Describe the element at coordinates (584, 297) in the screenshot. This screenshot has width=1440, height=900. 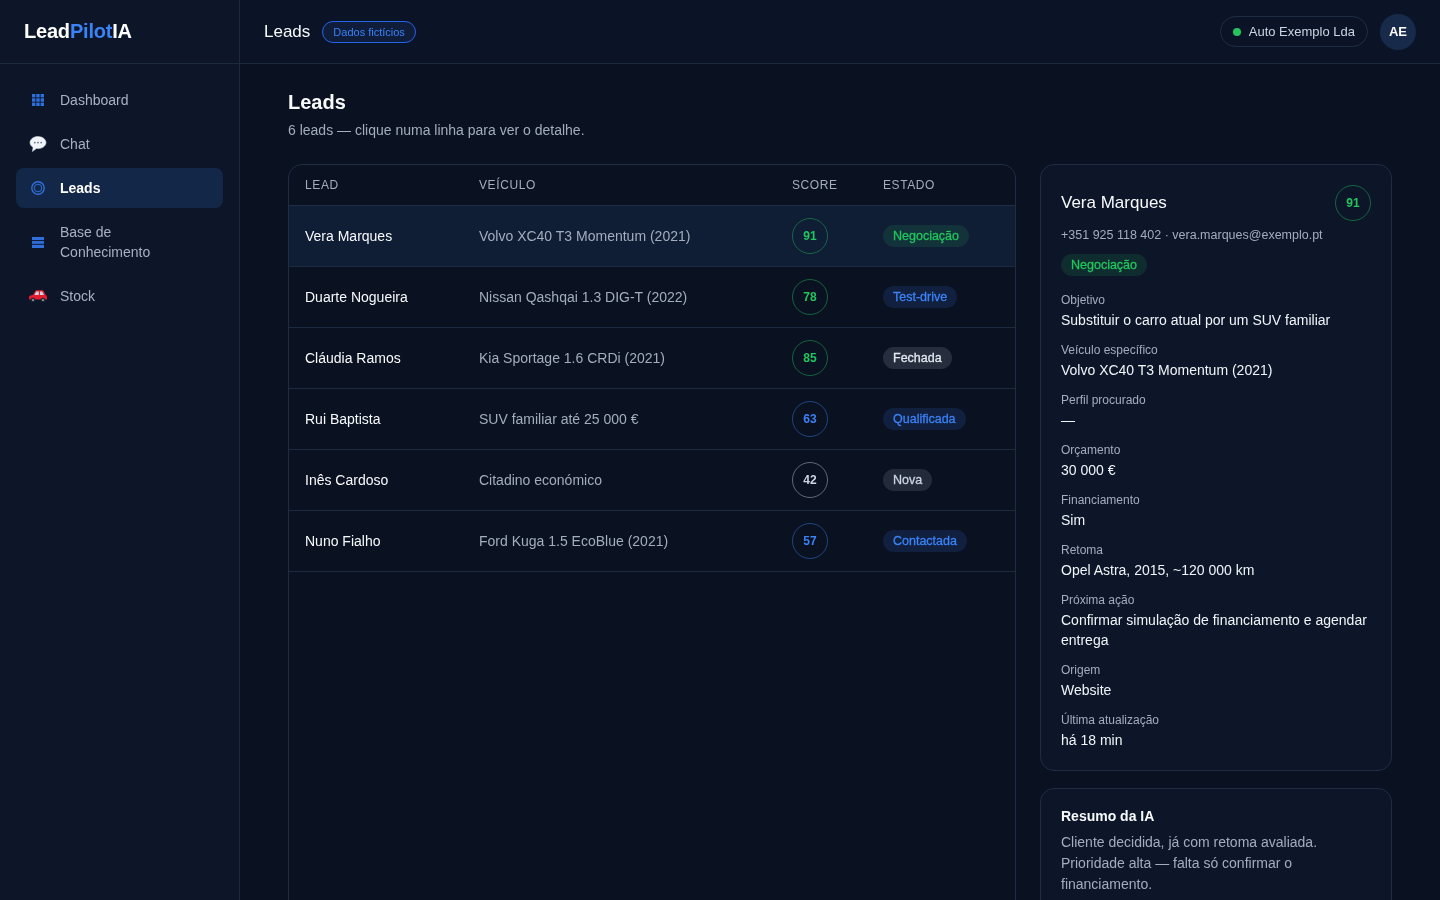
I see `vehicle-text: Nissan Qashqai 1.3 DIG-T (2022)` at that location.